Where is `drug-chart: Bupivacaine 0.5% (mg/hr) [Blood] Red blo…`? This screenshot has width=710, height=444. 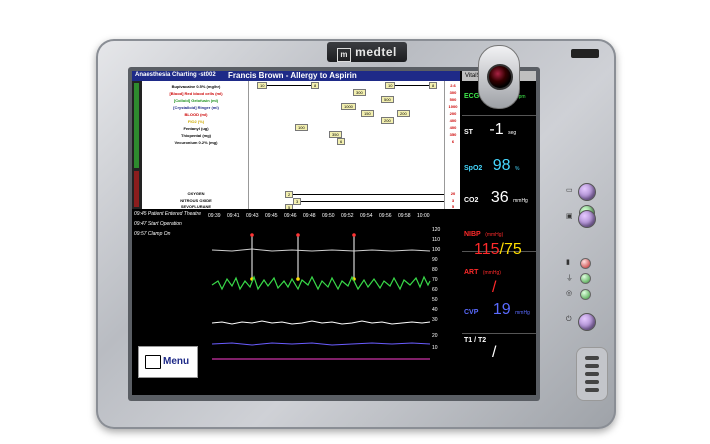 drug-chart: Bupivacaine 0.5% (mg/hr) [Blood] Red blo… is located at coordinates (296, 146).